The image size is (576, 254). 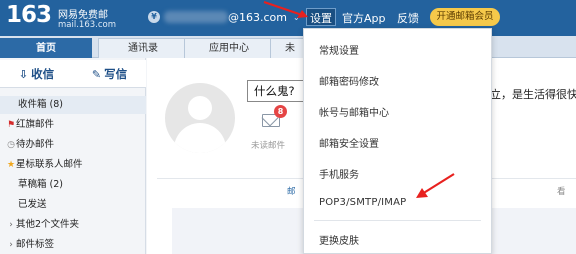 What do you see at coordinates (29, 15) in the screenshot?
I see `logo-number: 163` at bounding box center [29, 15].